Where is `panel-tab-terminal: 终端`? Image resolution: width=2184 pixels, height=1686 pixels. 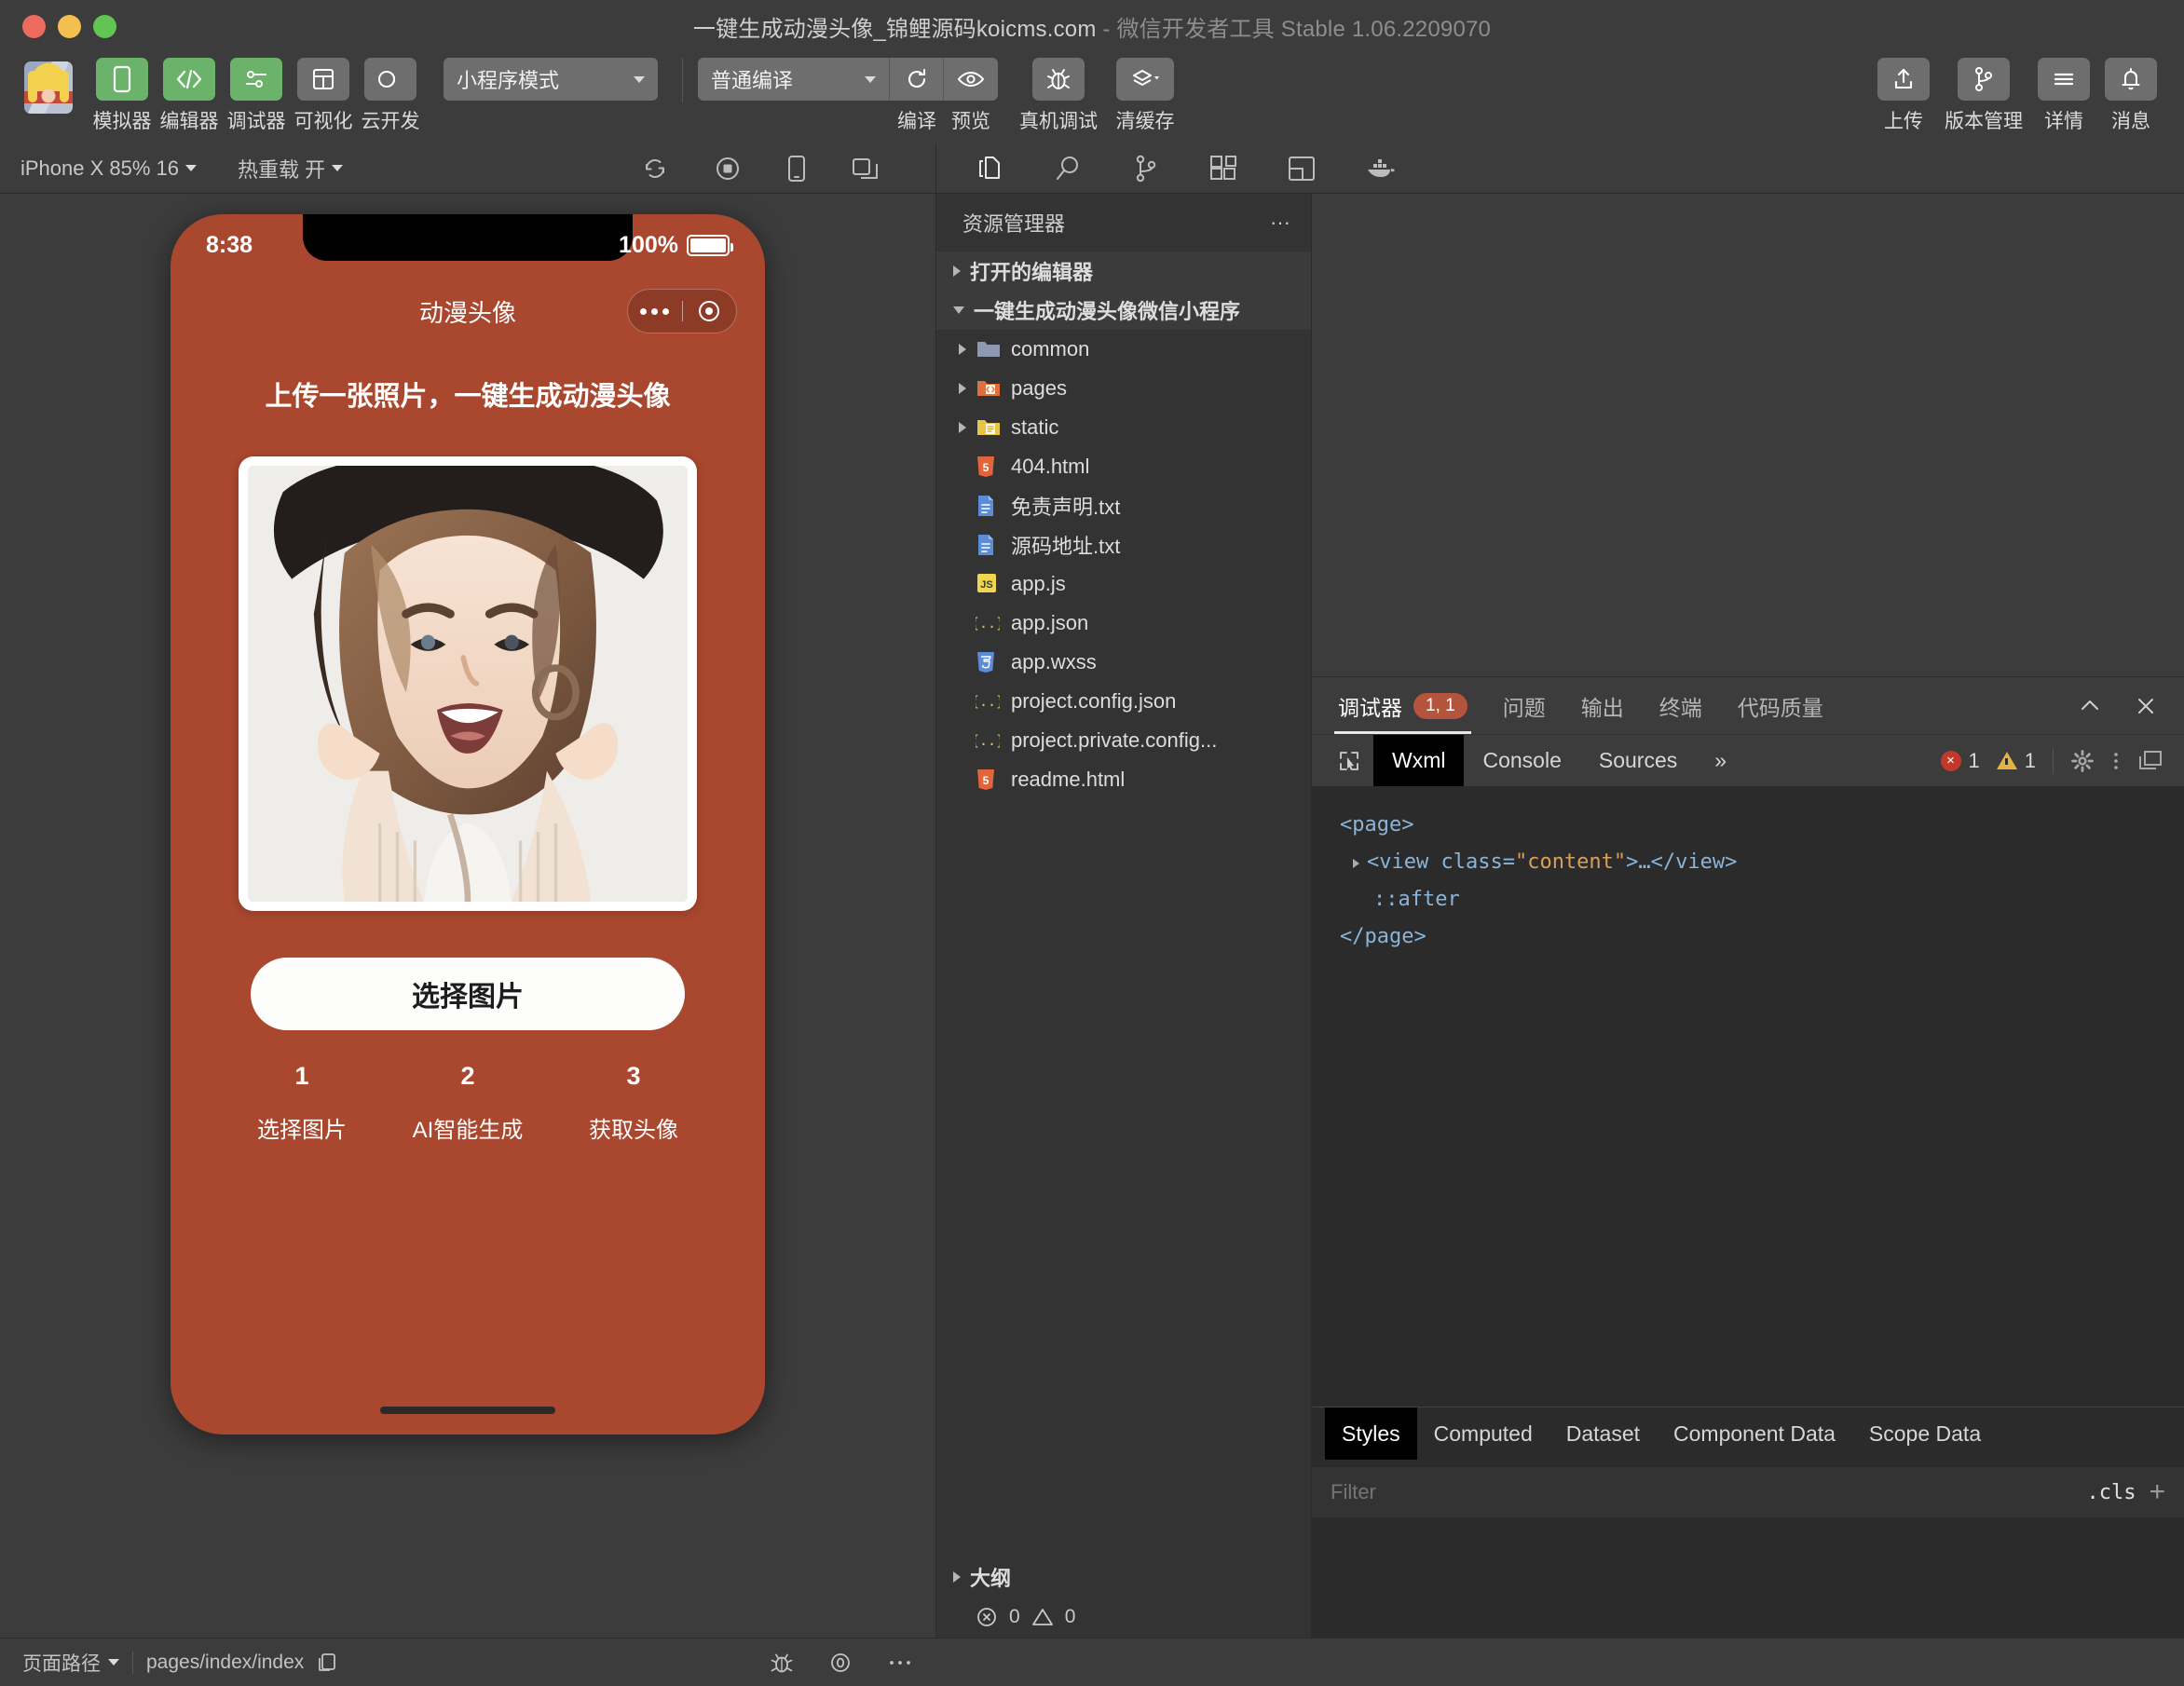
panel-tab-terminal: 终端 is located at coordinates (1681, 705).